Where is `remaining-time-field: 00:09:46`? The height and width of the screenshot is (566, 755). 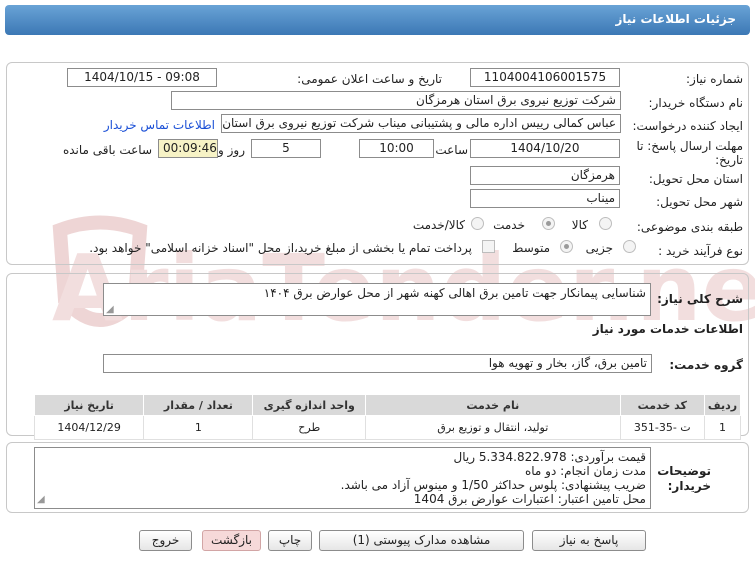
remaining-time-field: 00:09:46 is located at coordinates (188, 148).